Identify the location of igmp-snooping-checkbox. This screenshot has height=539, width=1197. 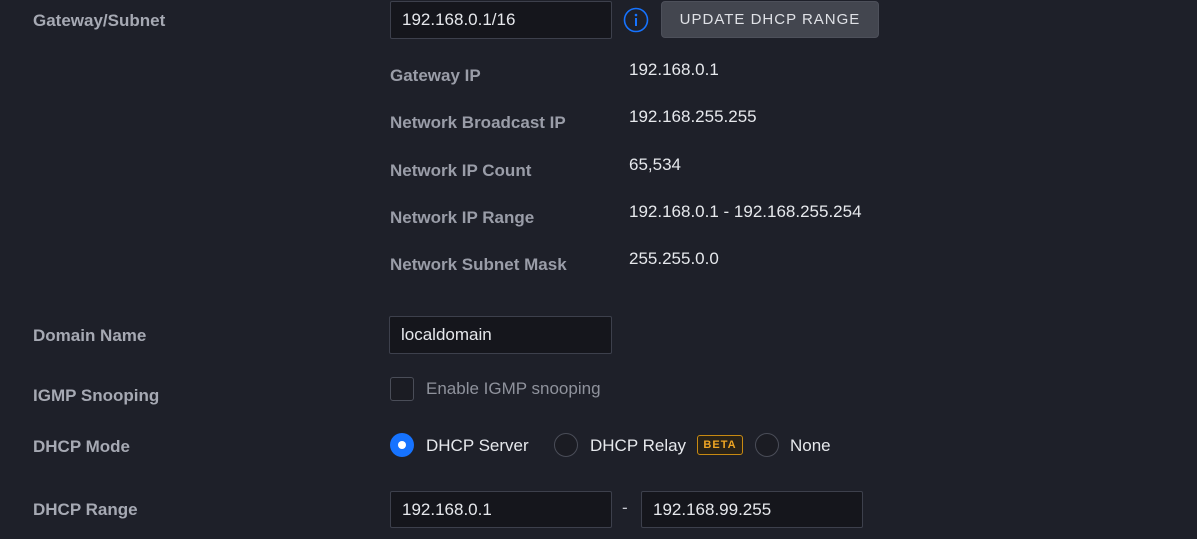
(402, 389).